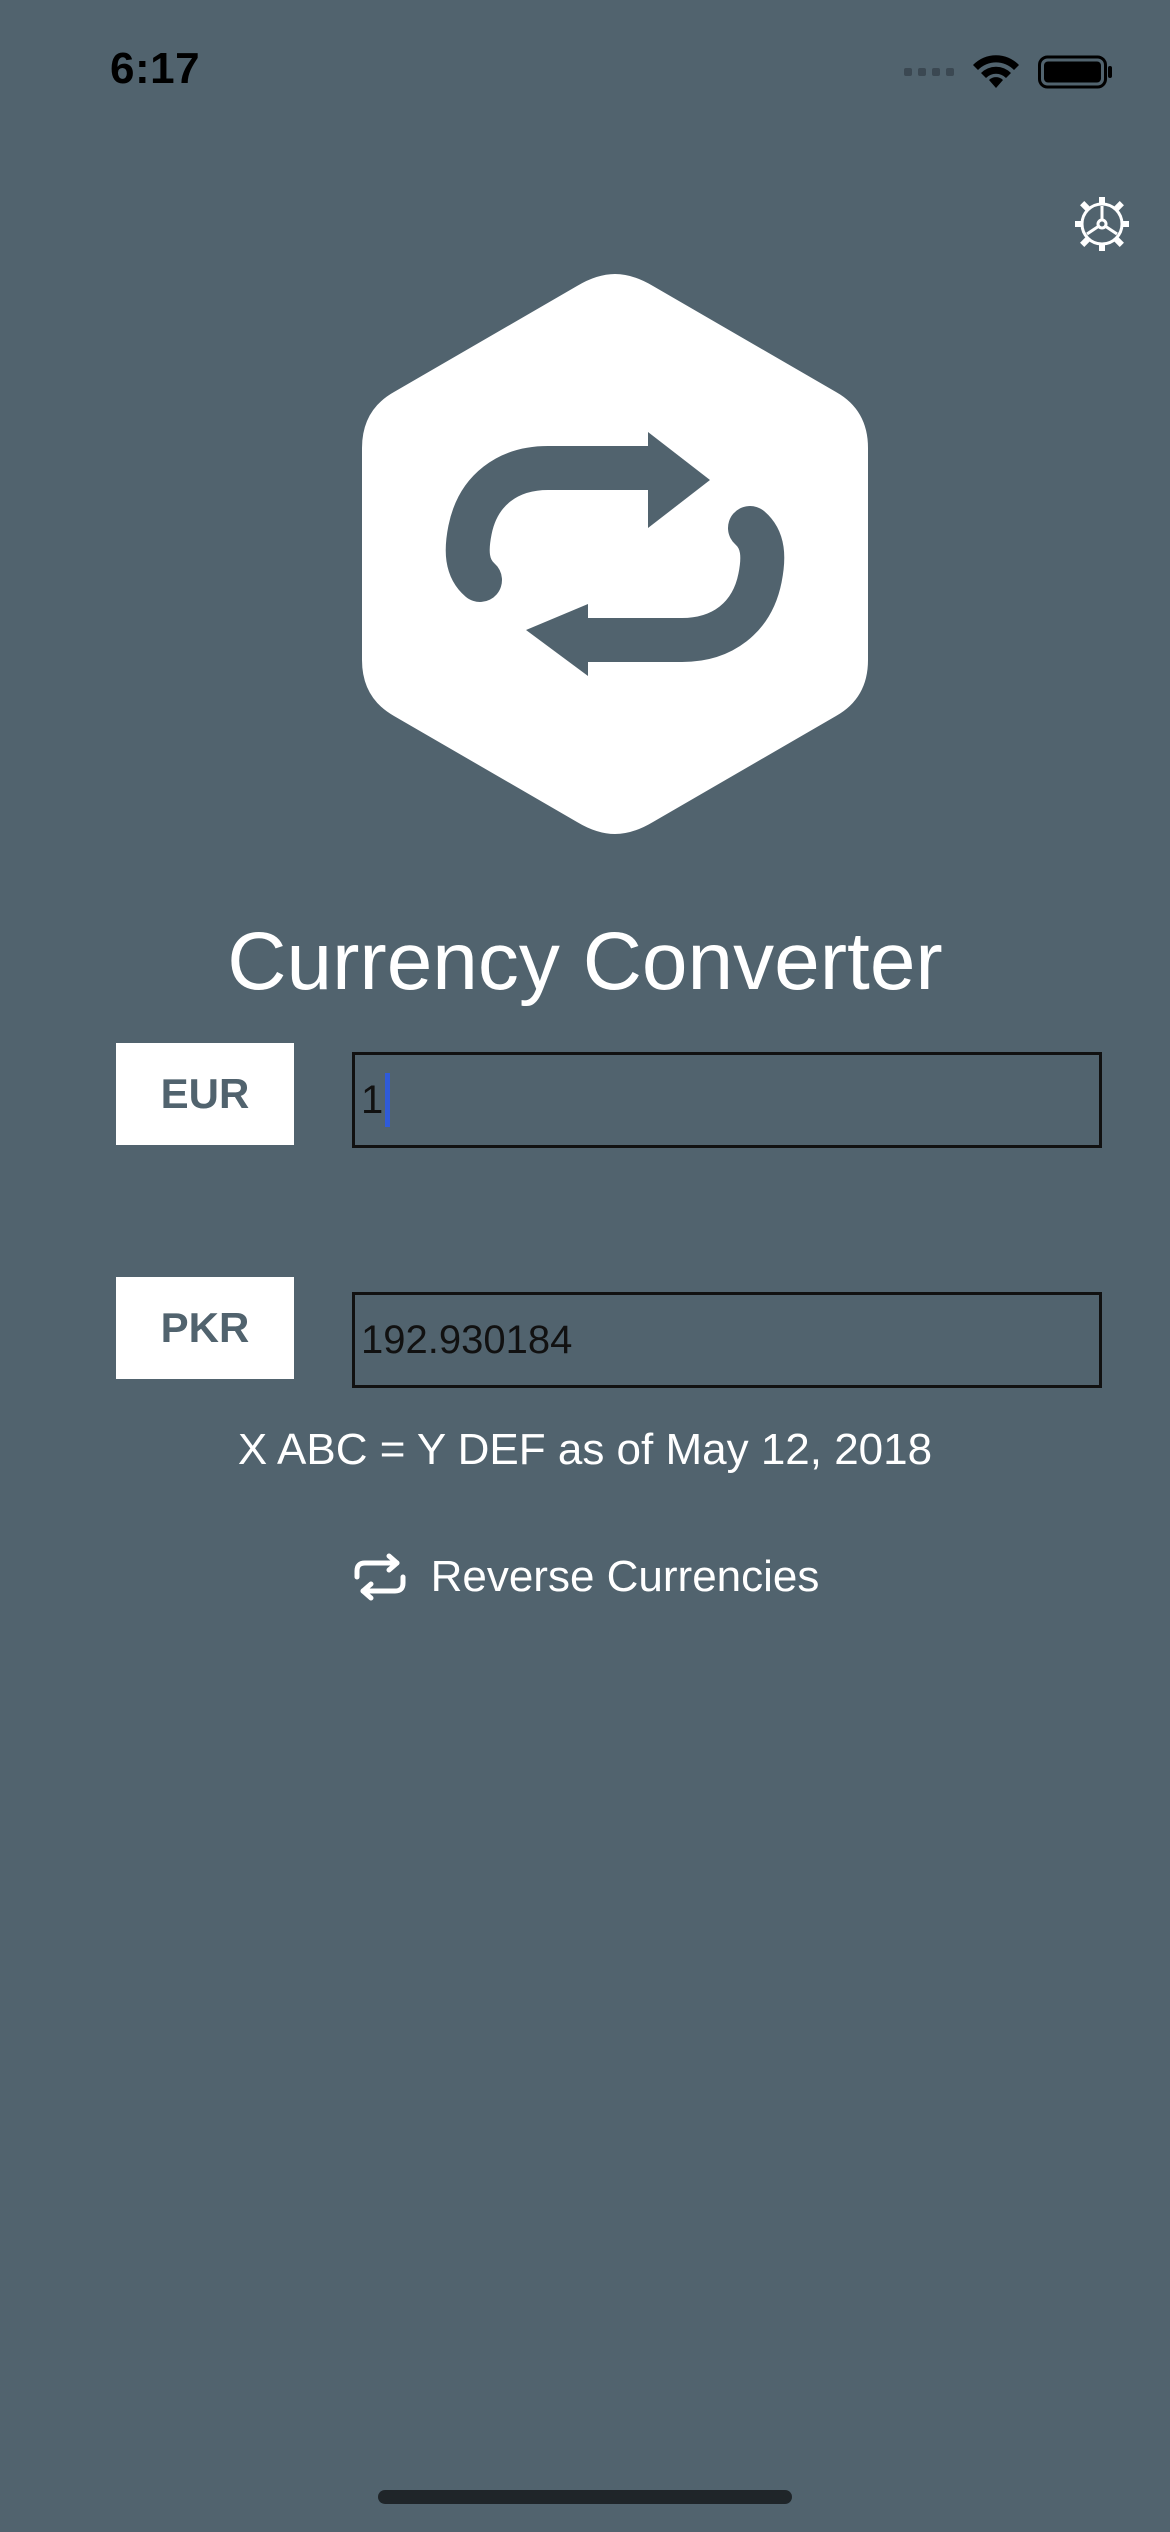  I want to click on wifi-icon, so click(996, 71).